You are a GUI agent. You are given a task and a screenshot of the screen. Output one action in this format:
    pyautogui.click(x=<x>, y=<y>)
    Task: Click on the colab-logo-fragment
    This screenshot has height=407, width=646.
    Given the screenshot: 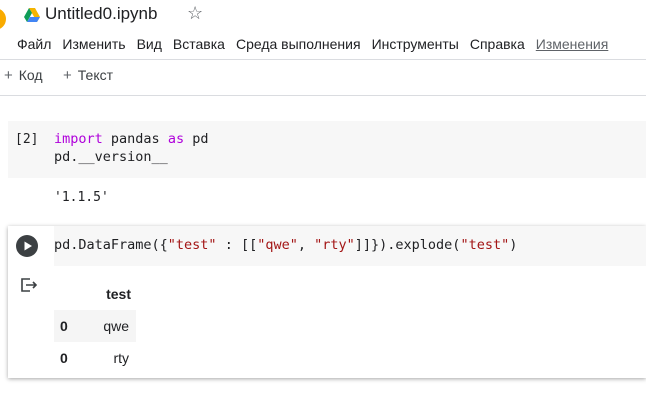 What is the action you would take?
    pyautogui.click(x=3, y=19)
    